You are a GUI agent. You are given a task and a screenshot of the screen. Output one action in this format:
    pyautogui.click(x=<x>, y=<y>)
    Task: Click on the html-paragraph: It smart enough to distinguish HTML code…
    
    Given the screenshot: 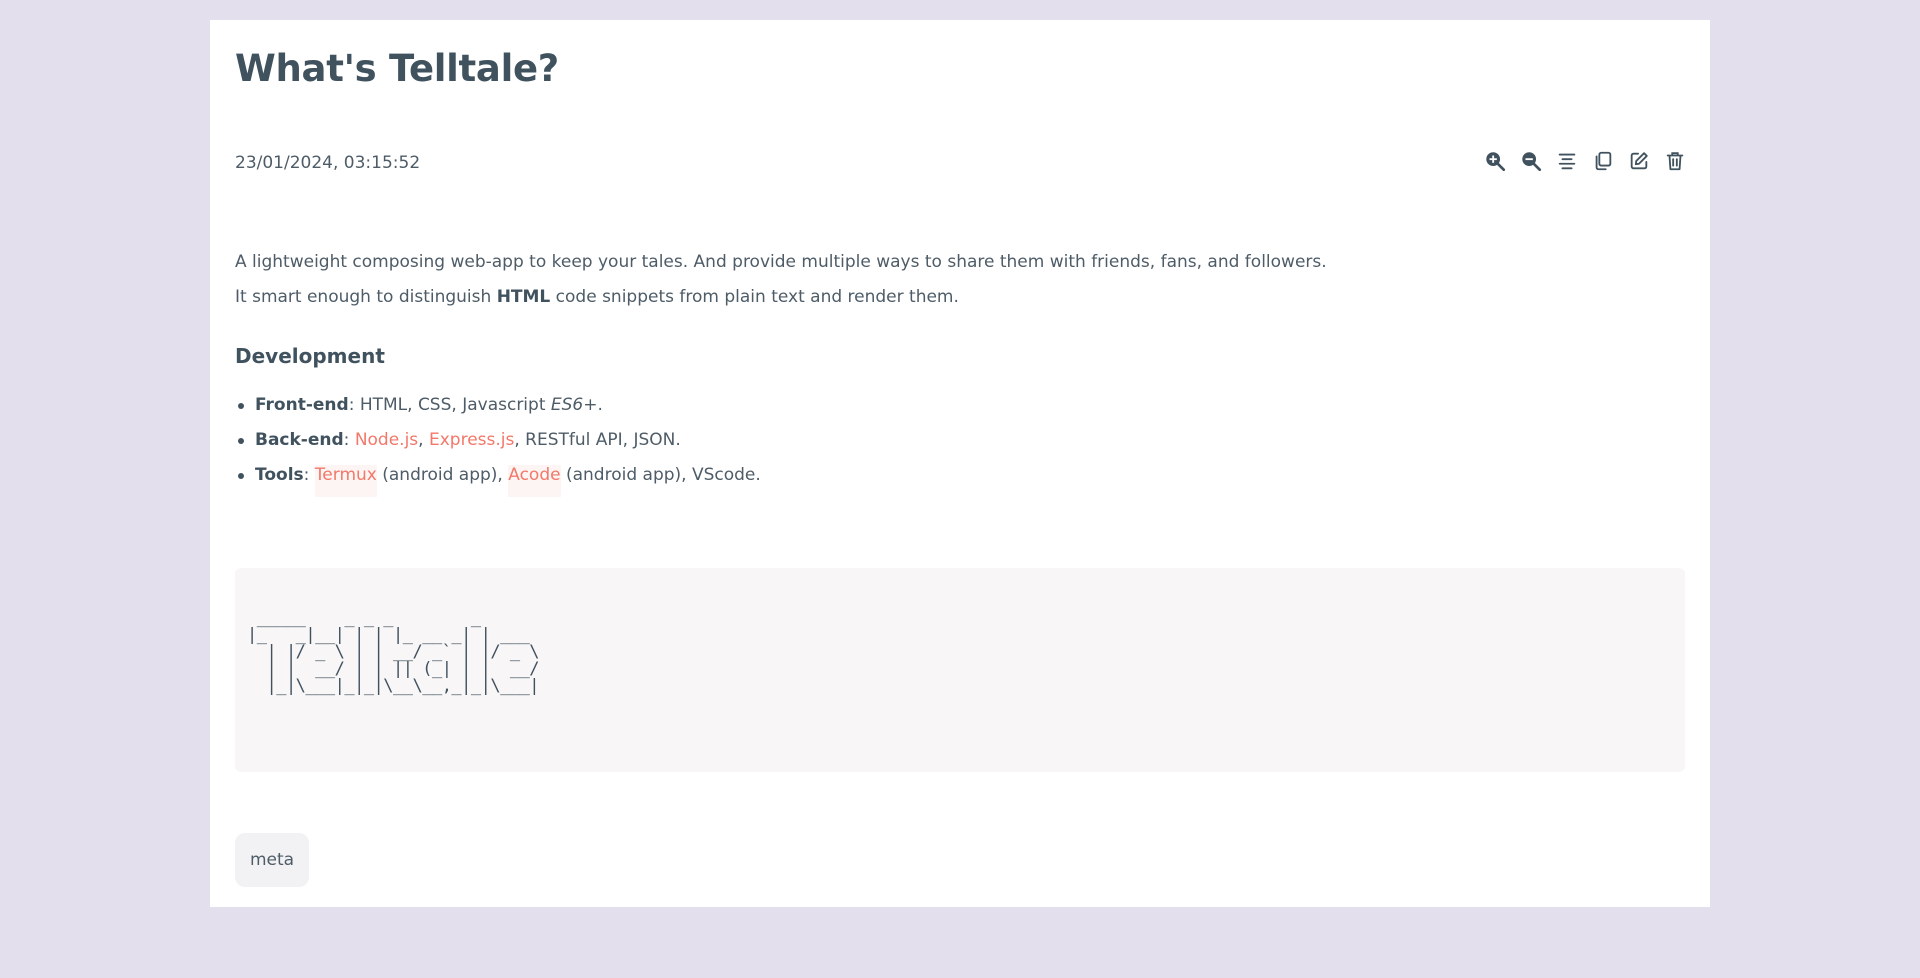 What is the action you would take?
    pyautogui.click(x=960, y=297)
    